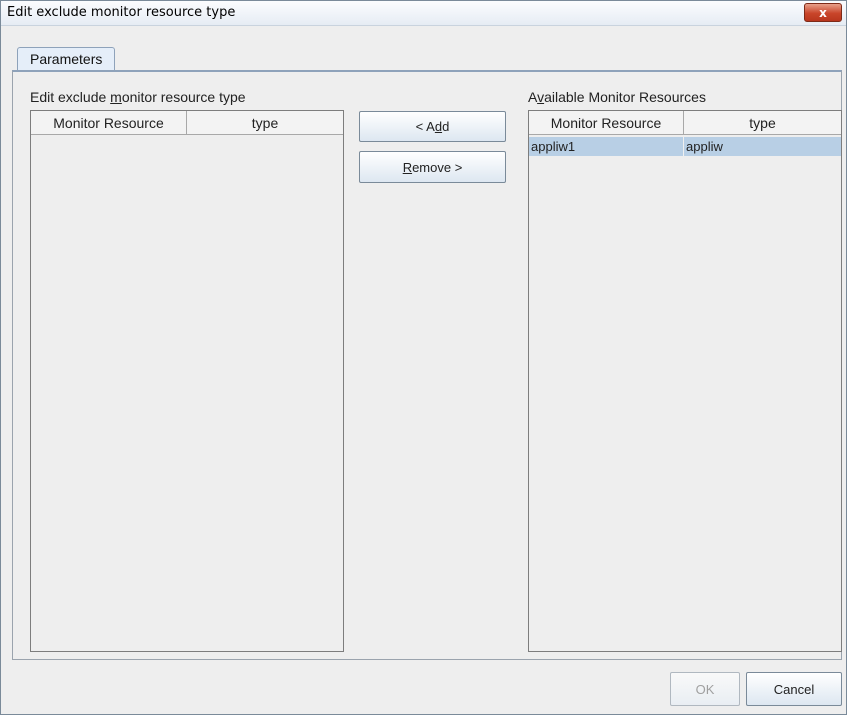 Image resolution: width=847 pixels, height=715 pixels. I want to click on available-table-header: Monitor Resource type, so click(685, 123).